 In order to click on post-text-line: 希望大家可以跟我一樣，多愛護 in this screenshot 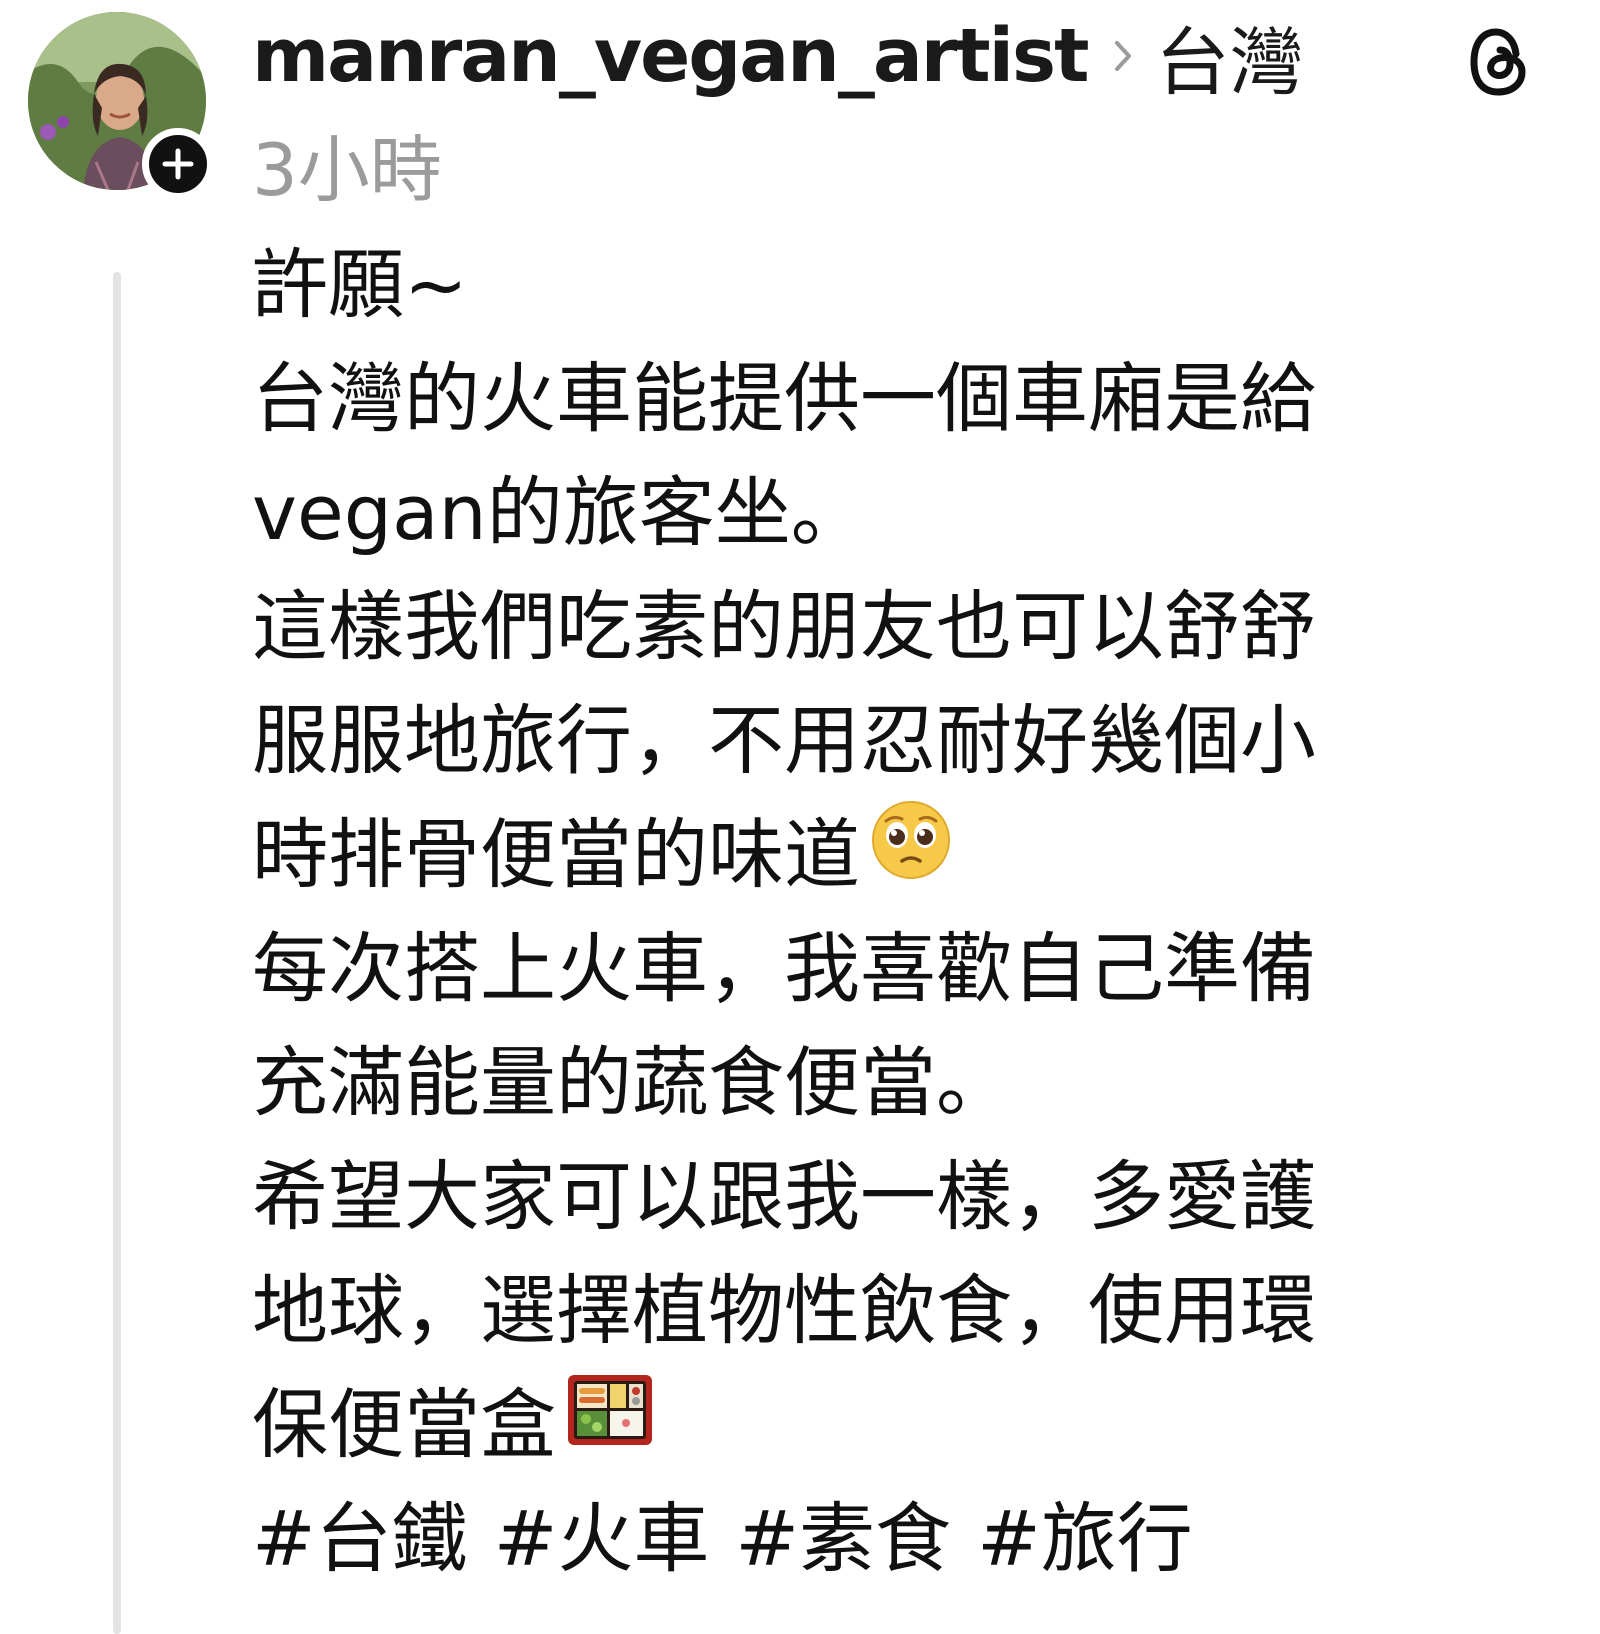, I will do `click(784, 1196)`.